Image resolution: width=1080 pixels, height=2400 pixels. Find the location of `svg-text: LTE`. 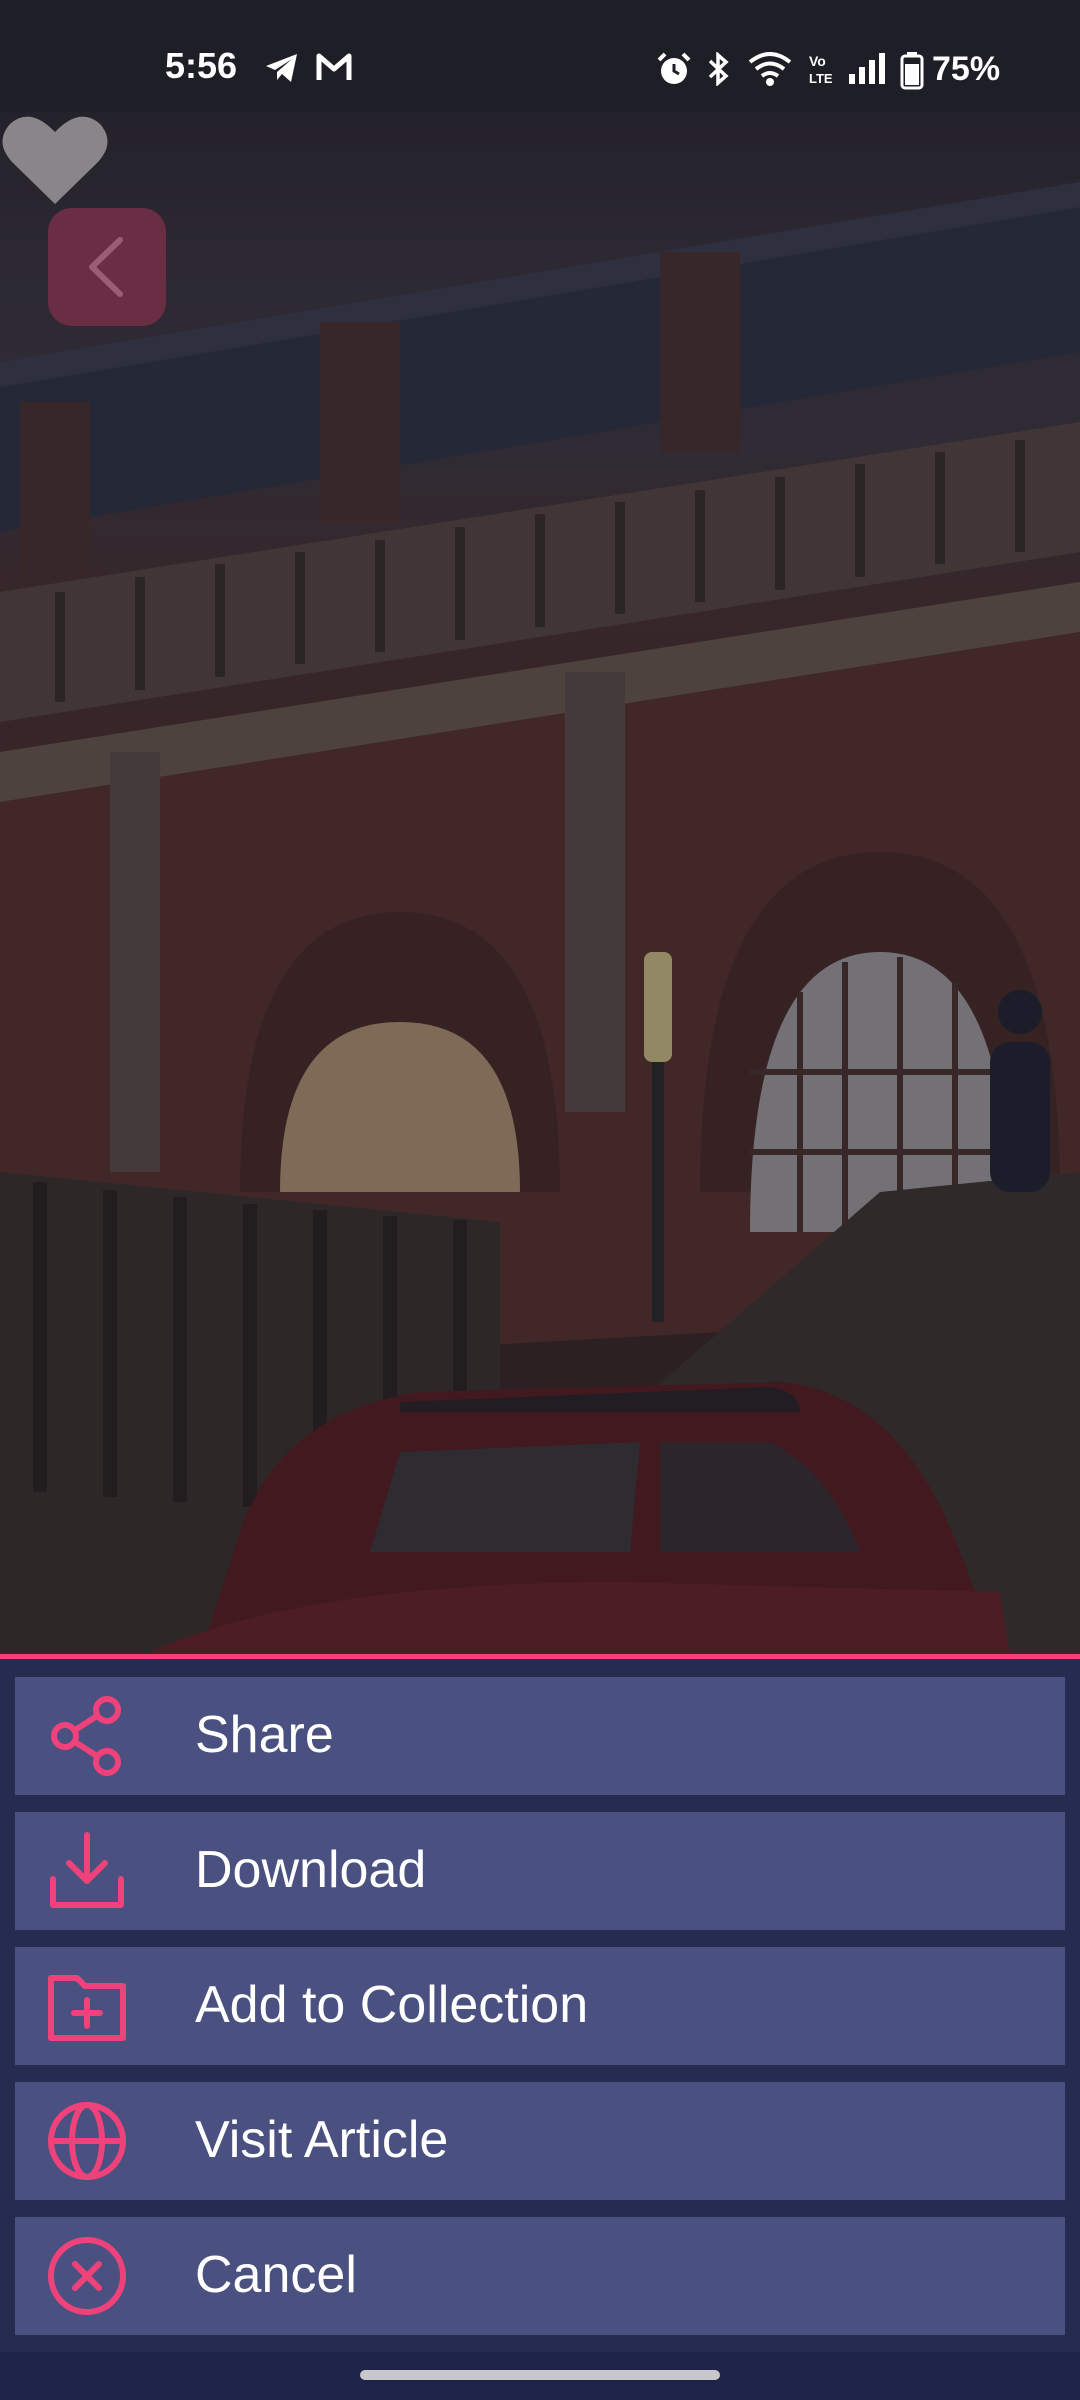

svg-text: LTE is located at coordinates (821, 78).